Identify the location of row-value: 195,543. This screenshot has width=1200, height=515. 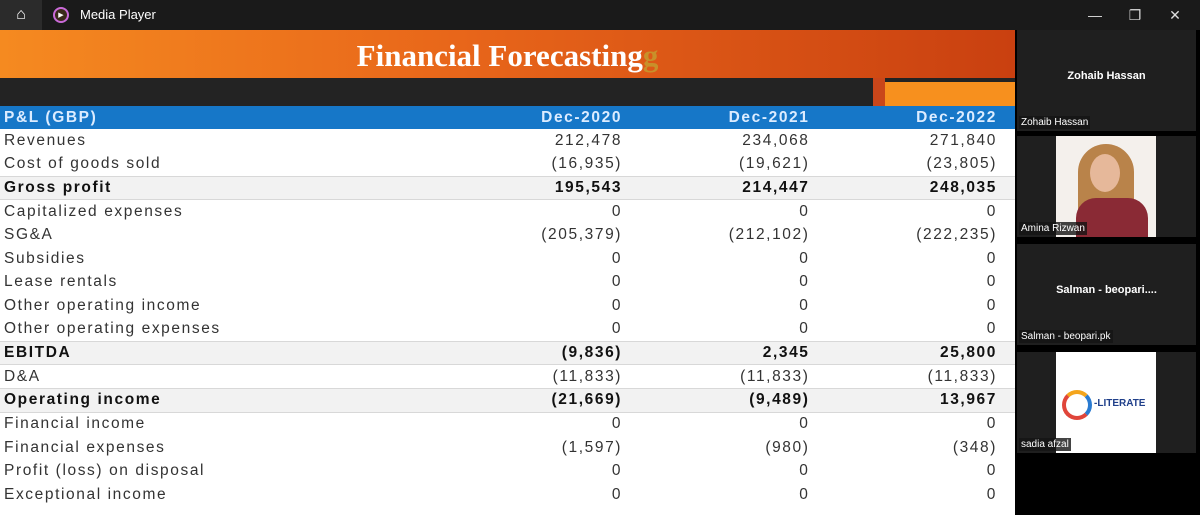
(546, 188).